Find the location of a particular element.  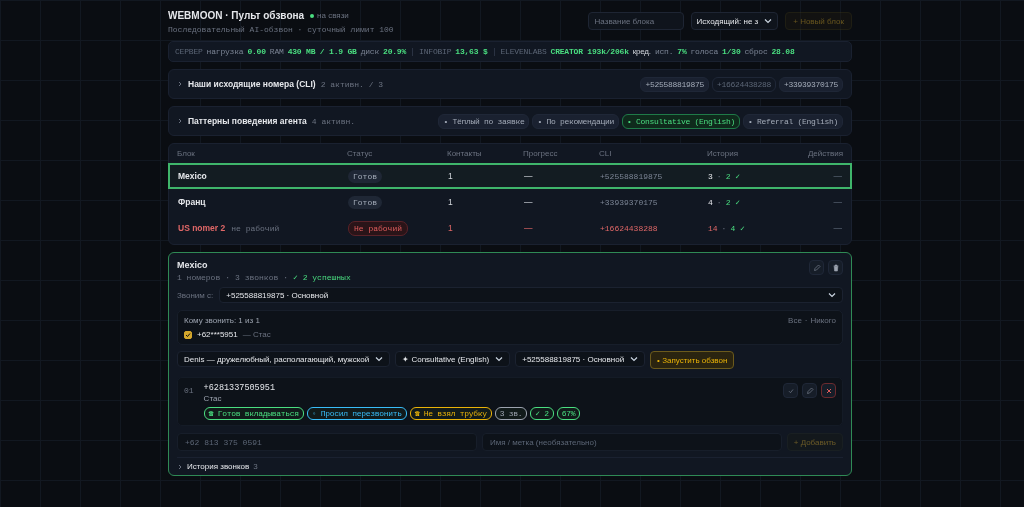

section-label: СЕРВЕР is located at coordinates (189, 51).